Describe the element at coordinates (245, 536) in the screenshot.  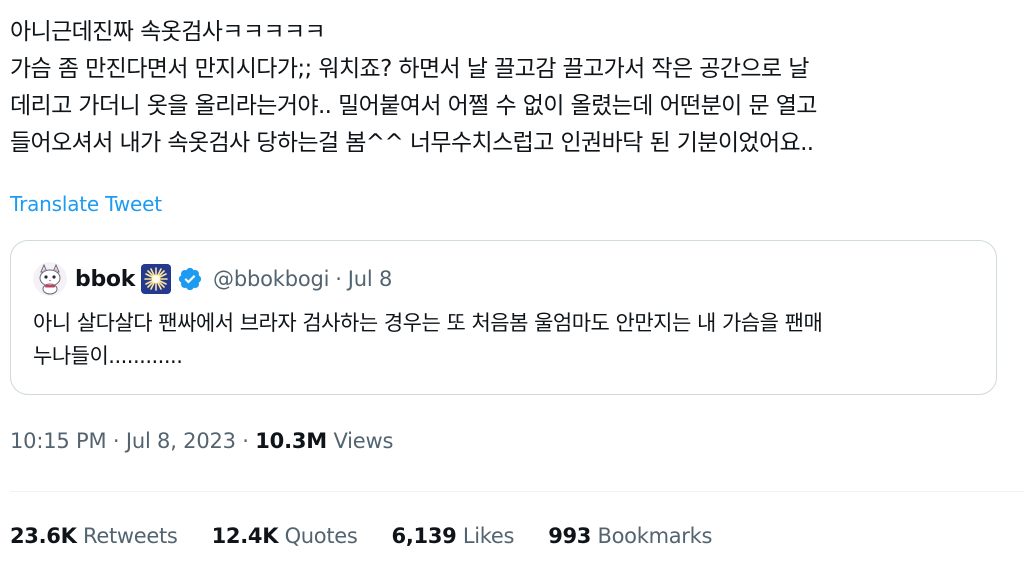
I see `stat-count: 12.4K` at that location.